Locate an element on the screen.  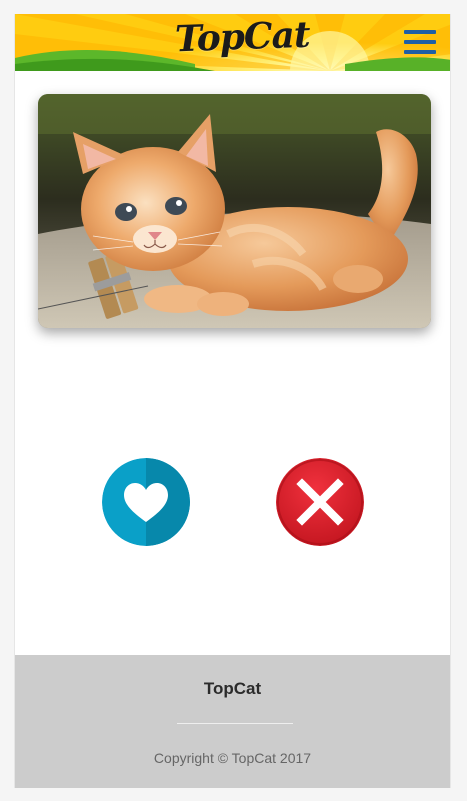
like-button is located at coordinates (146, 502).